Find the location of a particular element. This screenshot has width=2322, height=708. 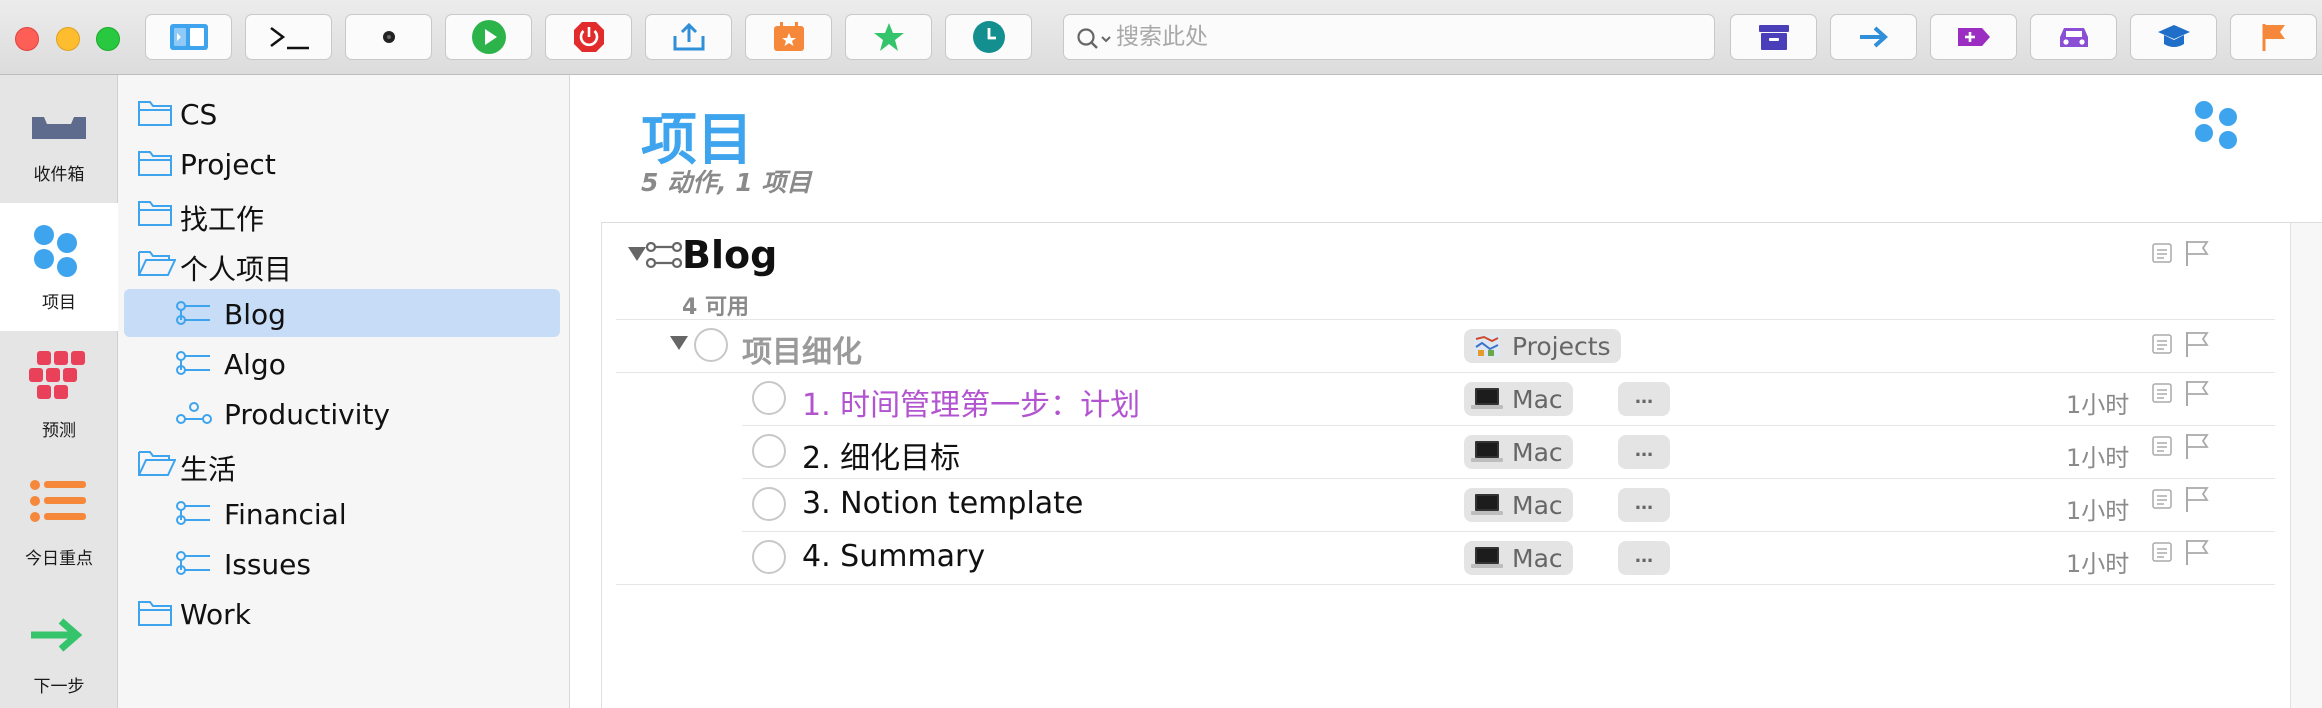

window-zoom-button is located at coordinates (108, 39).